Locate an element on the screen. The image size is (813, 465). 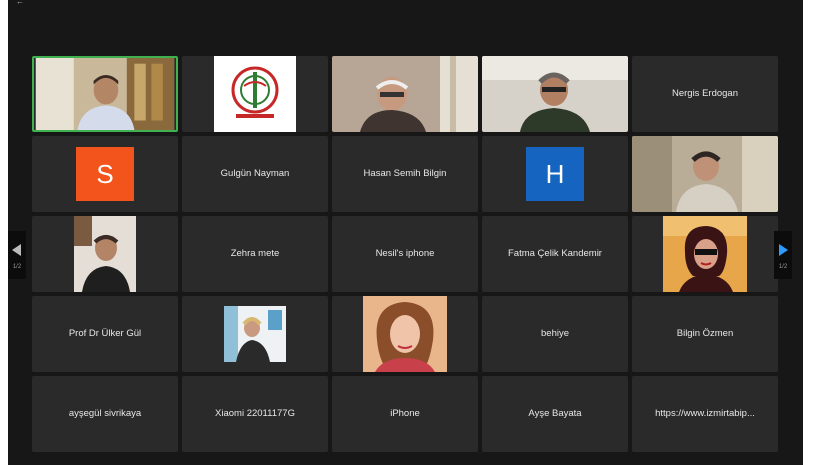
participant-name: Bilgin Özmen is located at coordinates (705, 333).